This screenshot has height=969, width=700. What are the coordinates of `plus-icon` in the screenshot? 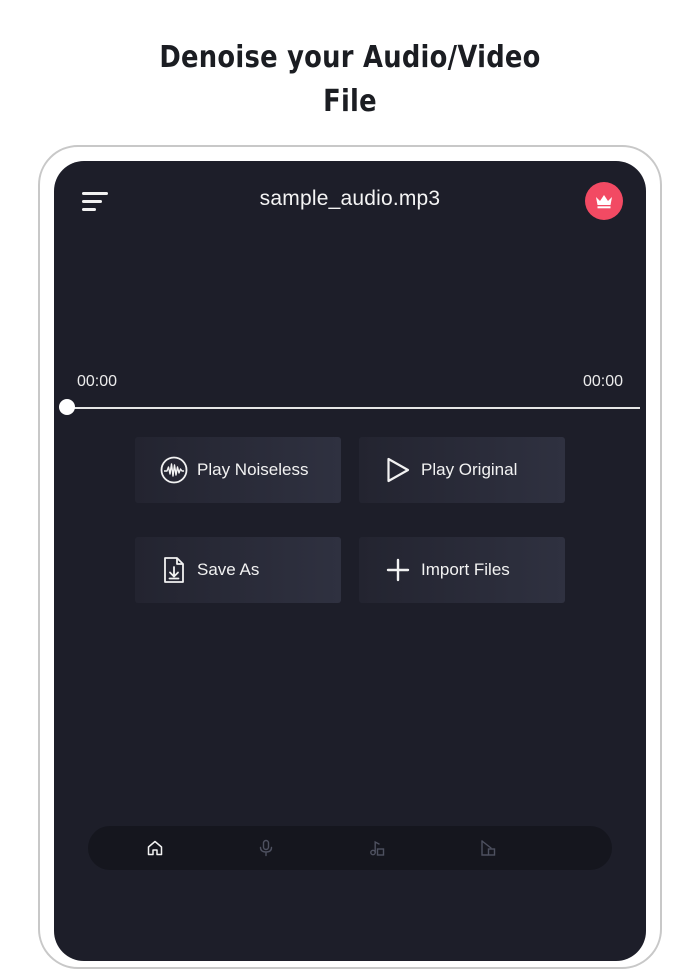 It's located at (398, 570).